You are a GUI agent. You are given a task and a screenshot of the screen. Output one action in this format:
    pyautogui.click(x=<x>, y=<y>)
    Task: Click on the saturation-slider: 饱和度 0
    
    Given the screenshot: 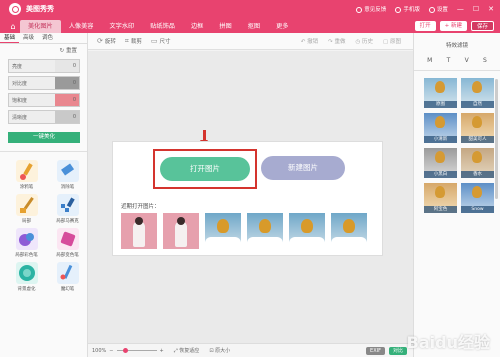 What is the action you would take?
    pyautogui.click(x=44, y=100)
    